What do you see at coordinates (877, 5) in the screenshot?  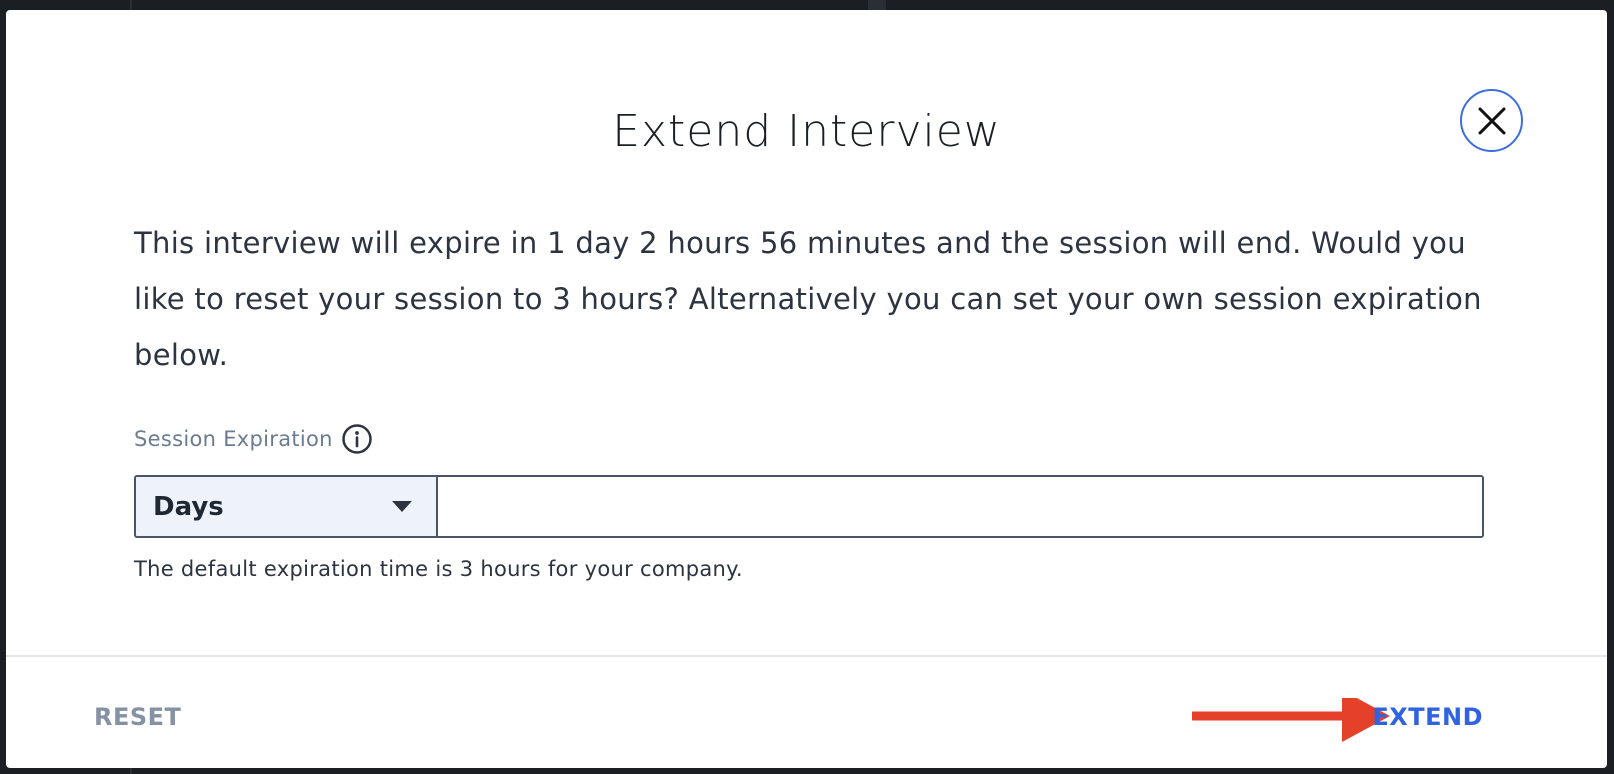 I see `background-scroll-segment` at bounding box center [877, 5].